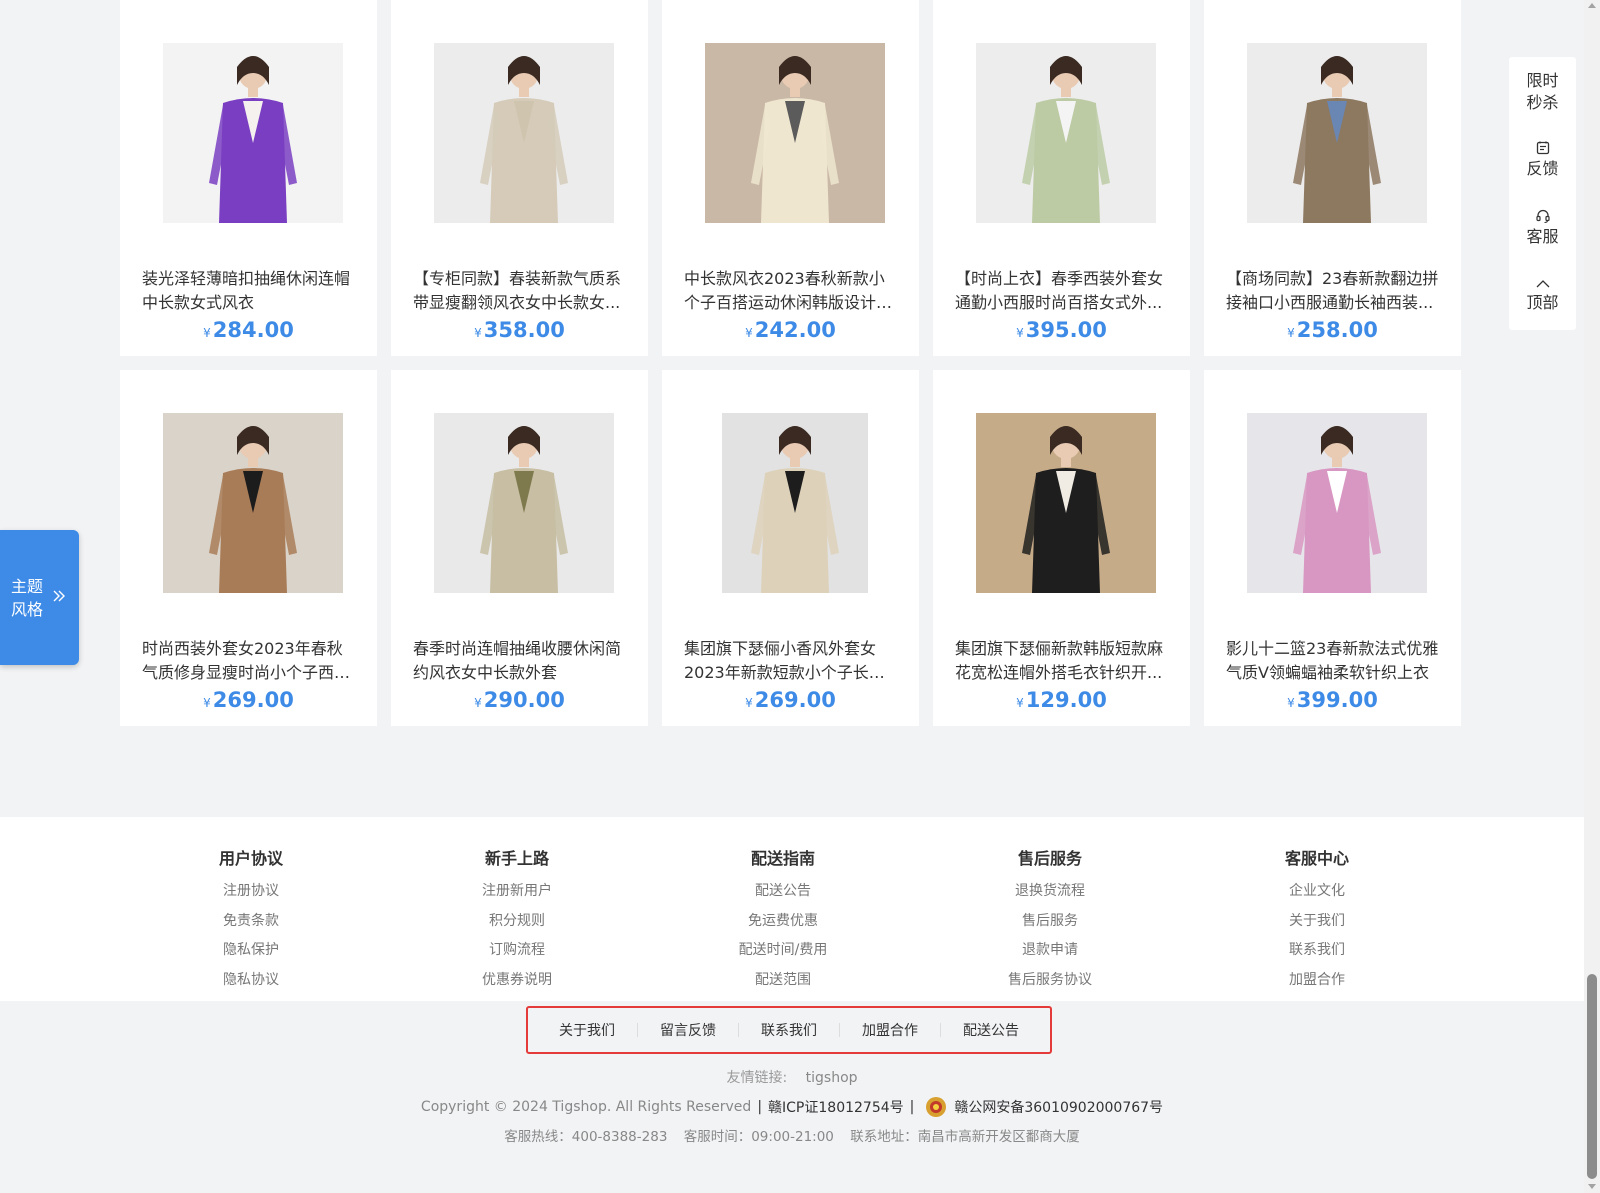 The width and height of the screenshot is (1600, 1193). I want to click on product-price: ¥358.00, so click(519, 331).